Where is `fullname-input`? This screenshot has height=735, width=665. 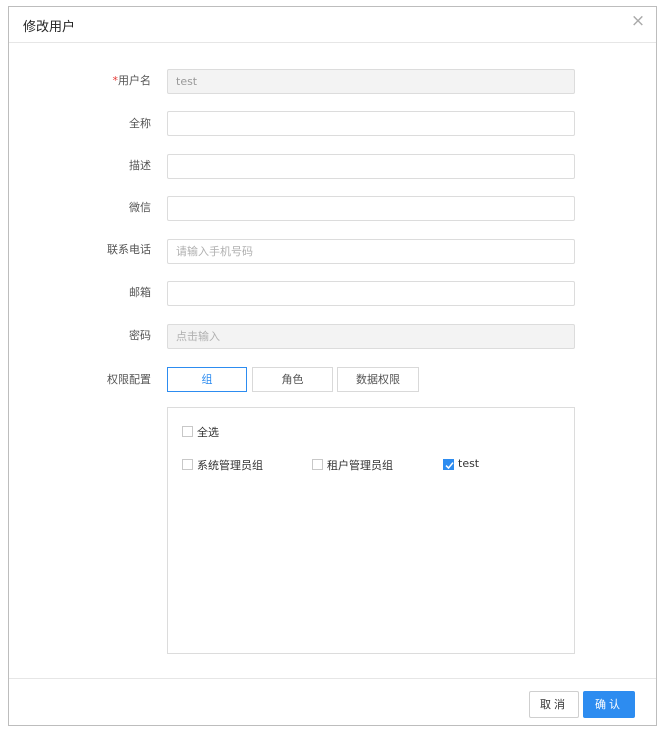 fullname-input is located at coordinates (371, 123).